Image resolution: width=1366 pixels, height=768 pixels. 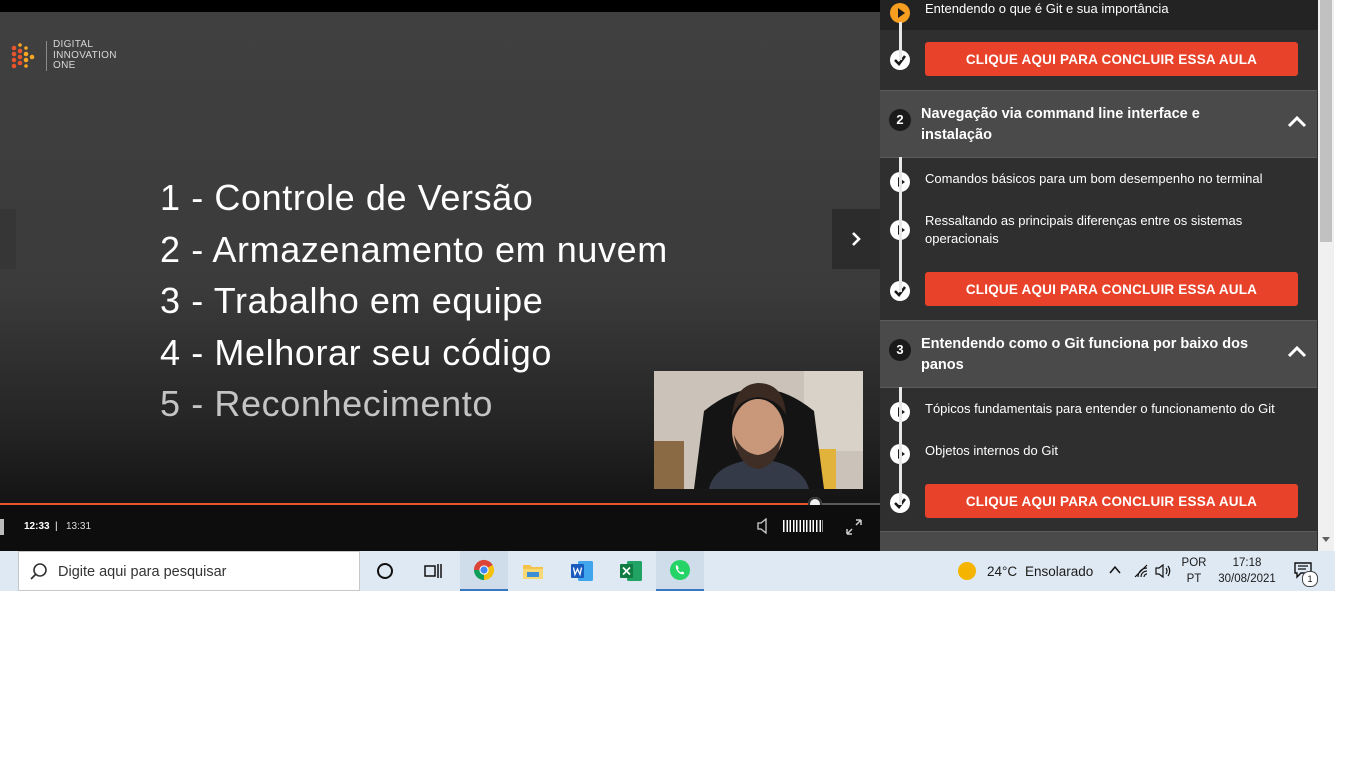 I want to click on whatsapp-icon, so click(x=680, y=570).